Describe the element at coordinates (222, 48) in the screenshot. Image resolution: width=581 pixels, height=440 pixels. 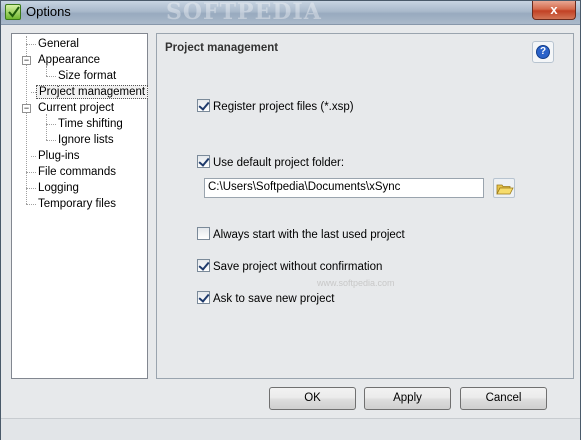
I see `panel-title: Project management` at that location.